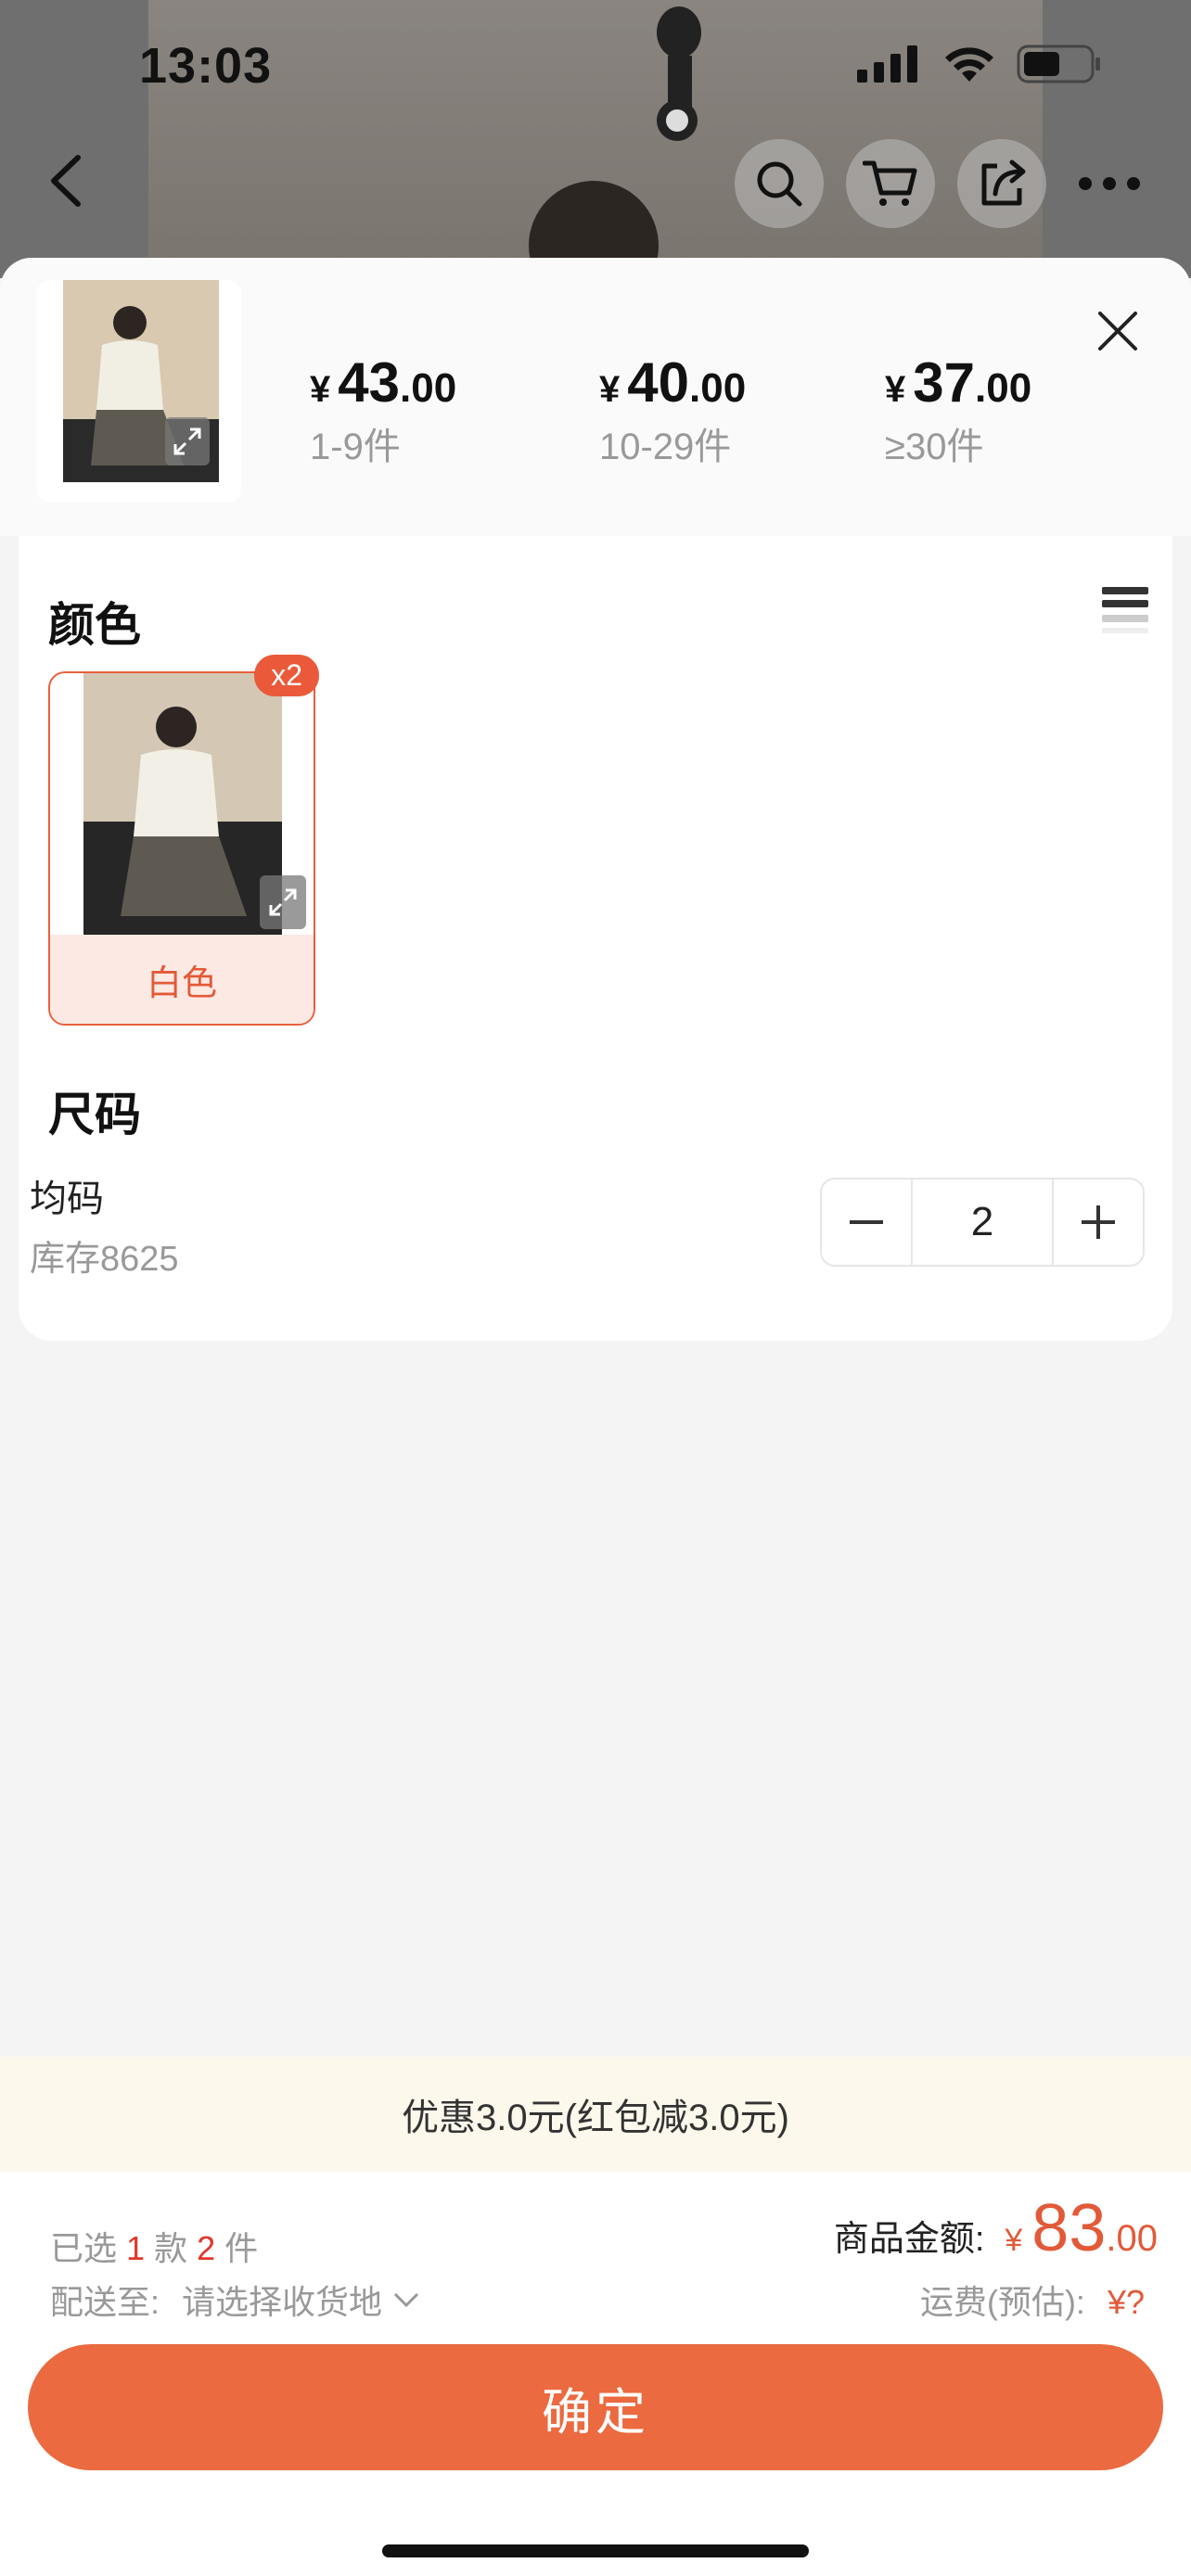 This screenshot has height=2576, width=1191. I want to click on quantity-stepper: 2, so click(982, 1223).